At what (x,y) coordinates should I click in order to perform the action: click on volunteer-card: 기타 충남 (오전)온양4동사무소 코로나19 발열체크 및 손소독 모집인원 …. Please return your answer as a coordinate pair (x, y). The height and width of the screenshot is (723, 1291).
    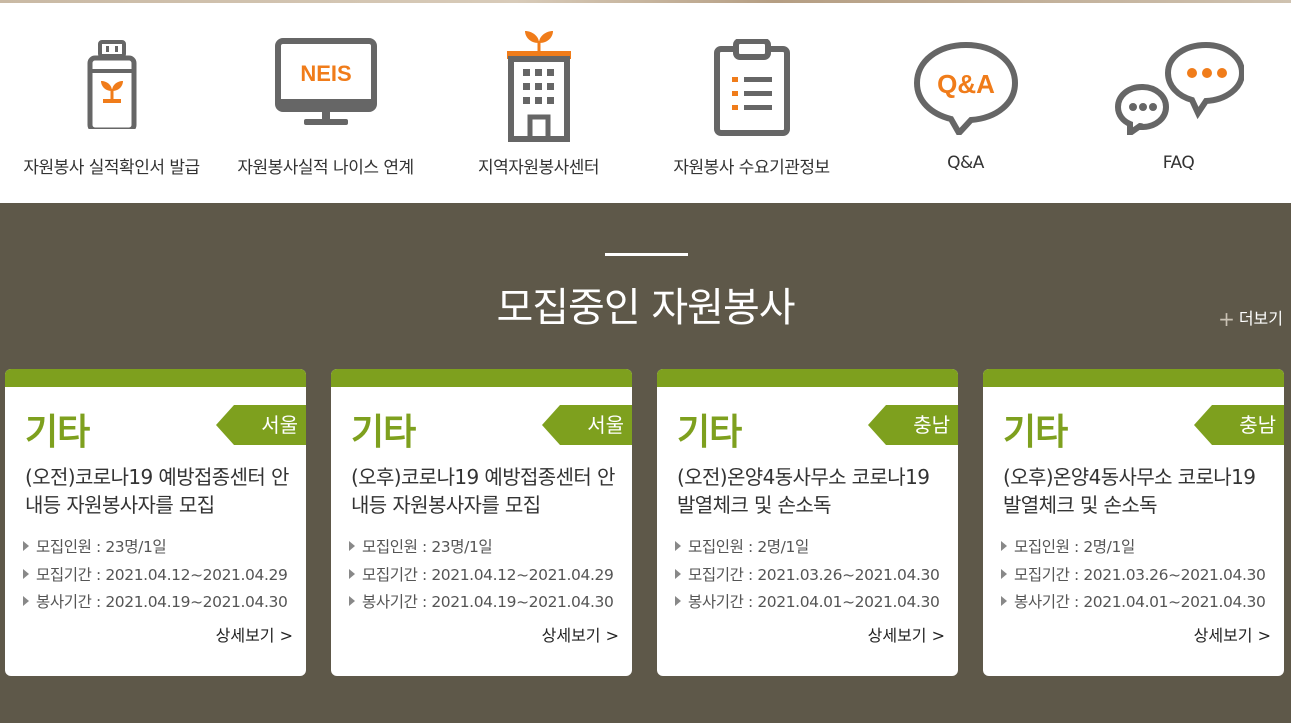
    Looking at the image, I should click on (807, 522).